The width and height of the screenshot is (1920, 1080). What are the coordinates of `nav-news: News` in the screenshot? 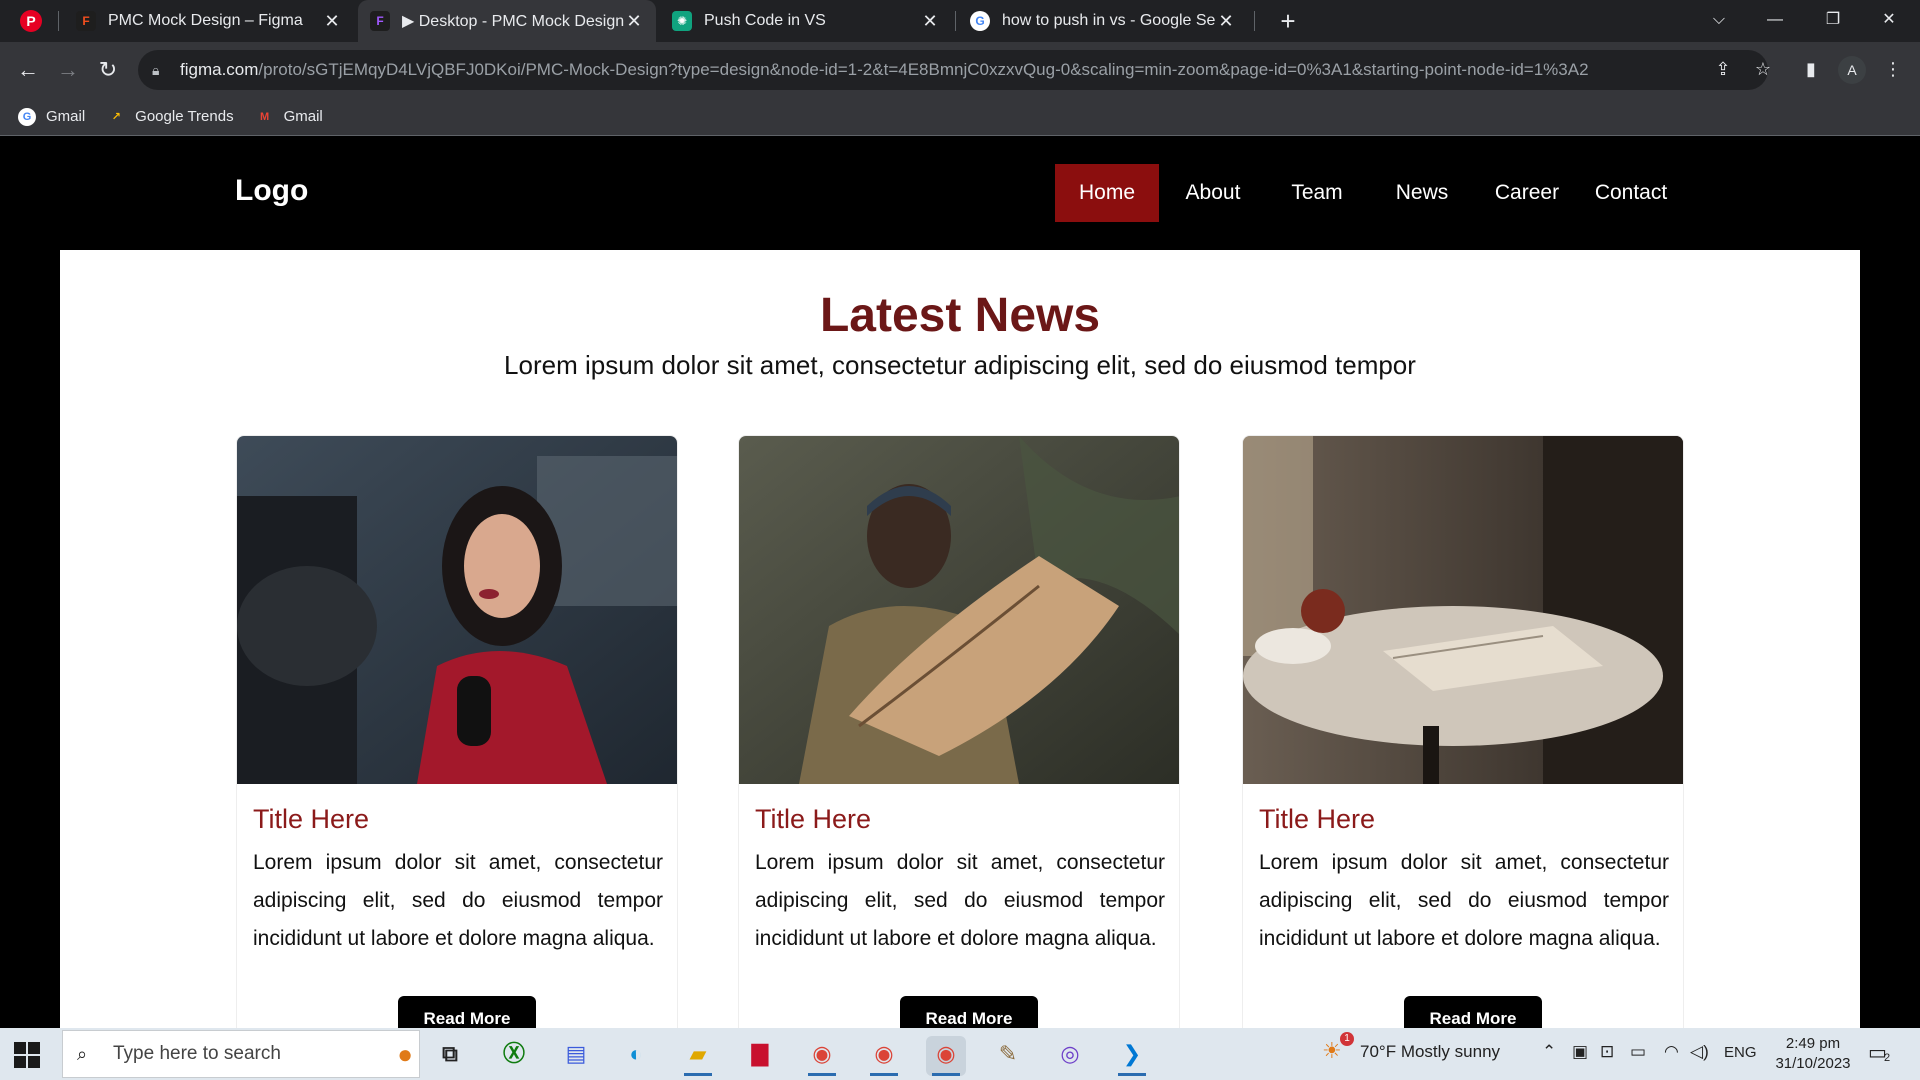 It's located at (1422, 193).